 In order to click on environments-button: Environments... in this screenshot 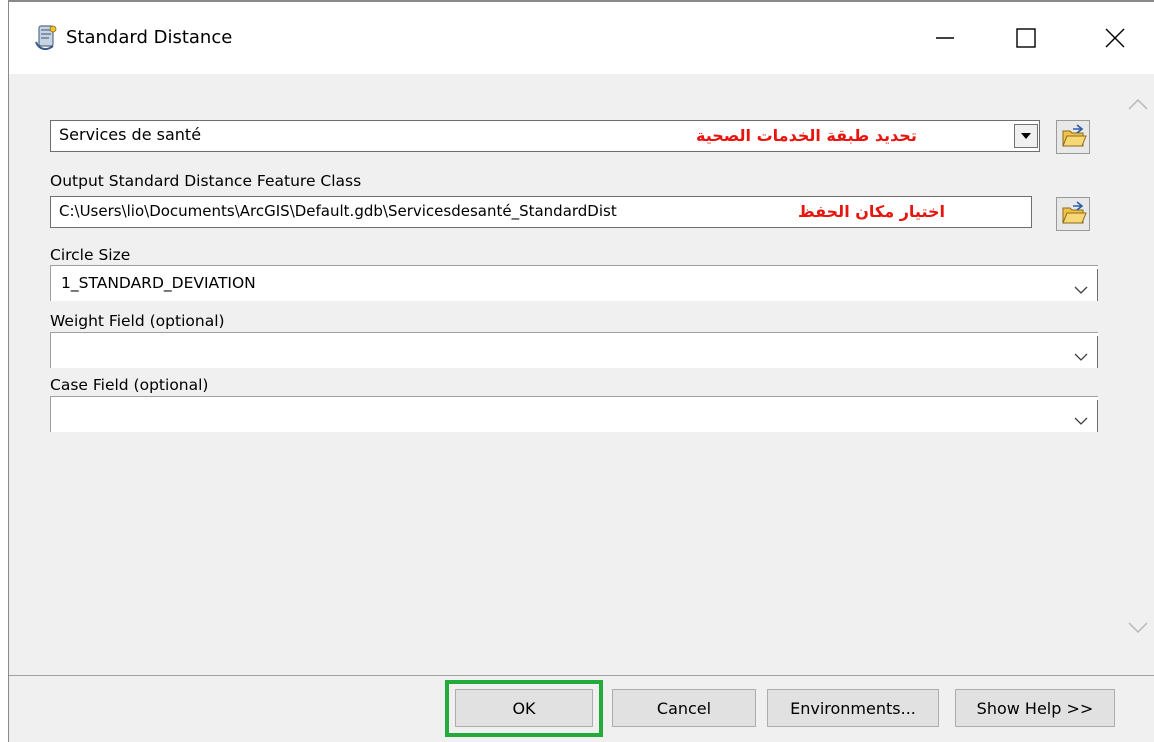, I will do `click(853, 708)`.